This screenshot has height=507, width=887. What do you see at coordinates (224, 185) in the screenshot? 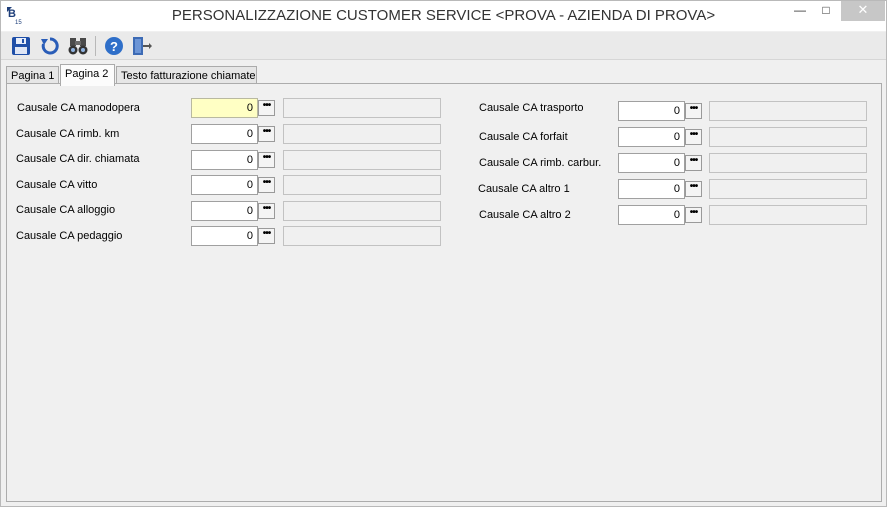
I see `causale-ca-vitto-input: 0` at bounding box center [224, 185].